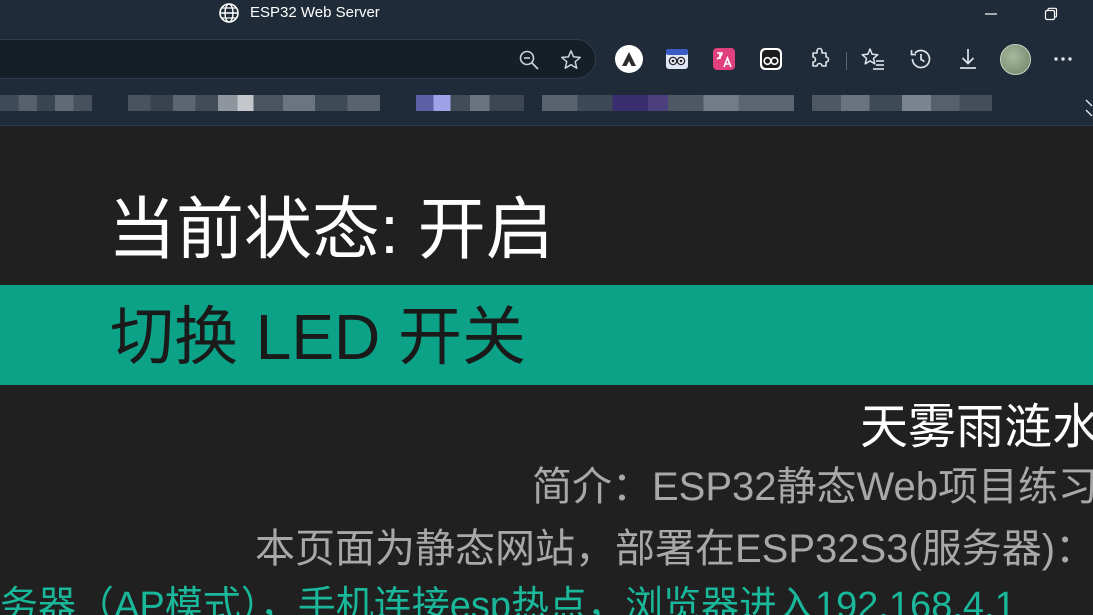 The width and height of the screenshot is (1093, 615). I want to click on translate-extension-button, so click(724, 59).